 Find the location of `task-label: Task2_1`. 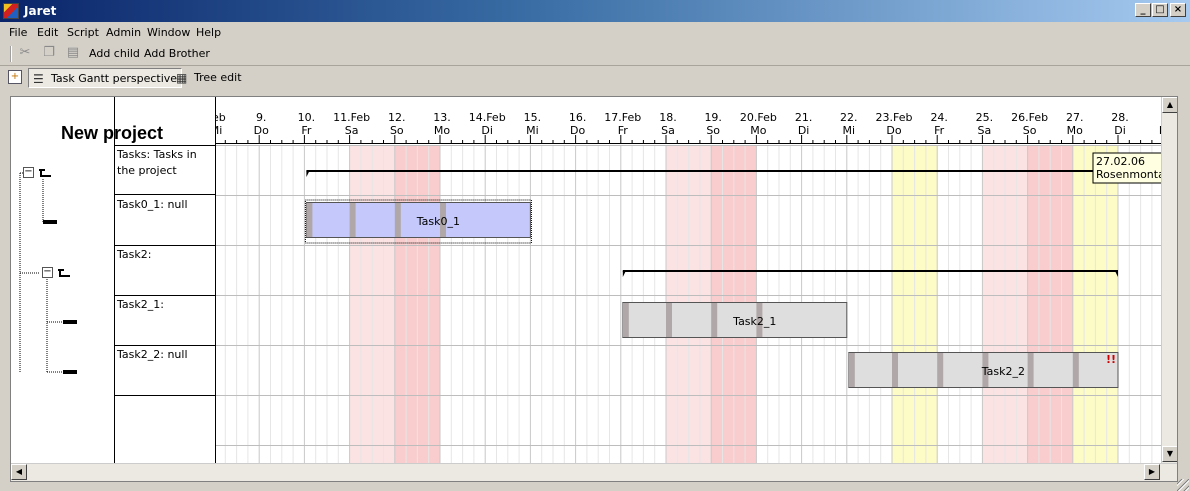

task-label: Task2_1 is located at coordinates (754, 321).